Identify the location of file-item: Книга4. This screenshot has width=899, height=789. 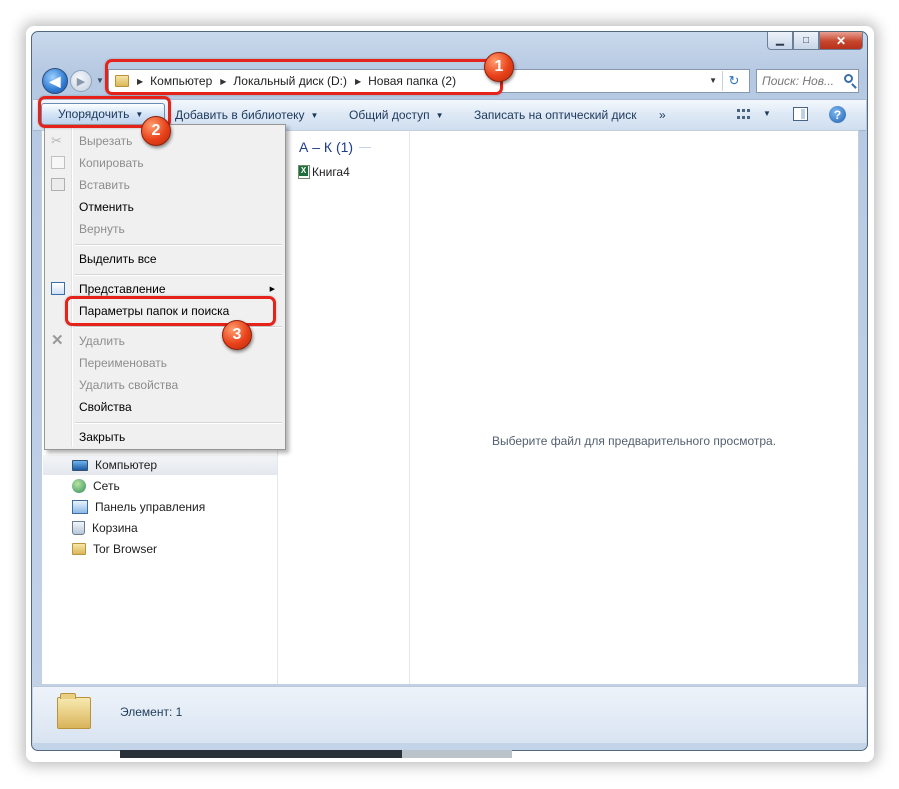
(324, 172).